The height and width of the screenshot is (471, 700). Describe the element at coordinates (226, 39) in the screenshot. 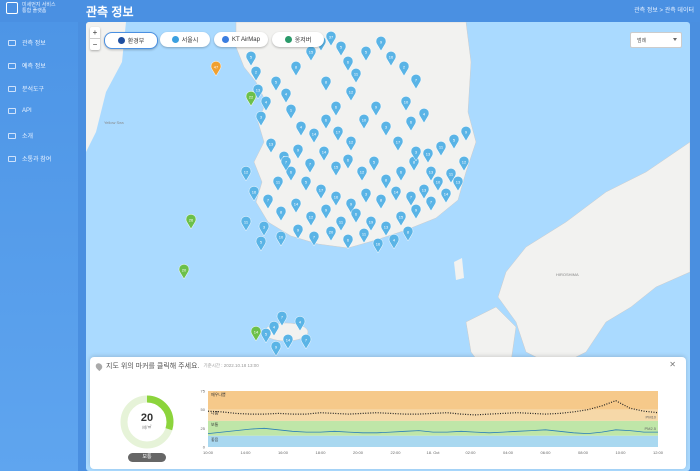

I see `kt-logo-icon` at that location.